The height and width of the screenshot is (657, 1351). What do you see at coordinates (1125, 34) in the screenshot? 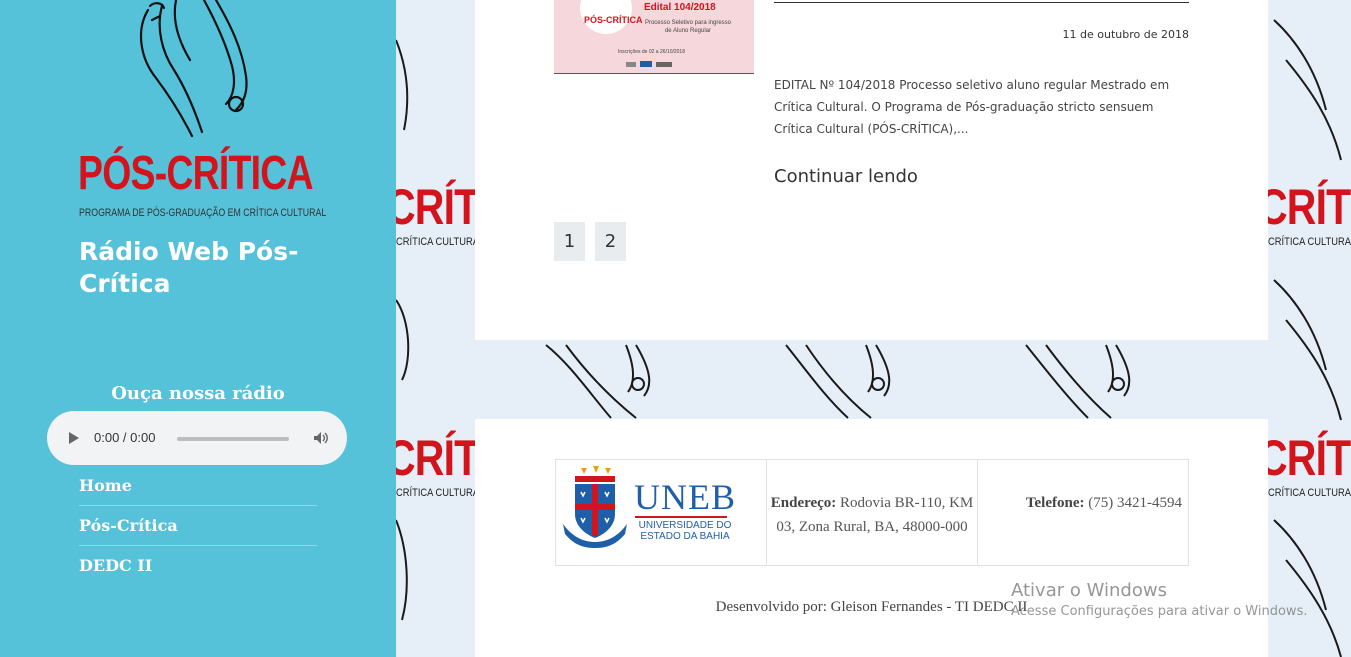
I see `post-date: 11 de outubro de 2018` at bounding box center [1125, 34].